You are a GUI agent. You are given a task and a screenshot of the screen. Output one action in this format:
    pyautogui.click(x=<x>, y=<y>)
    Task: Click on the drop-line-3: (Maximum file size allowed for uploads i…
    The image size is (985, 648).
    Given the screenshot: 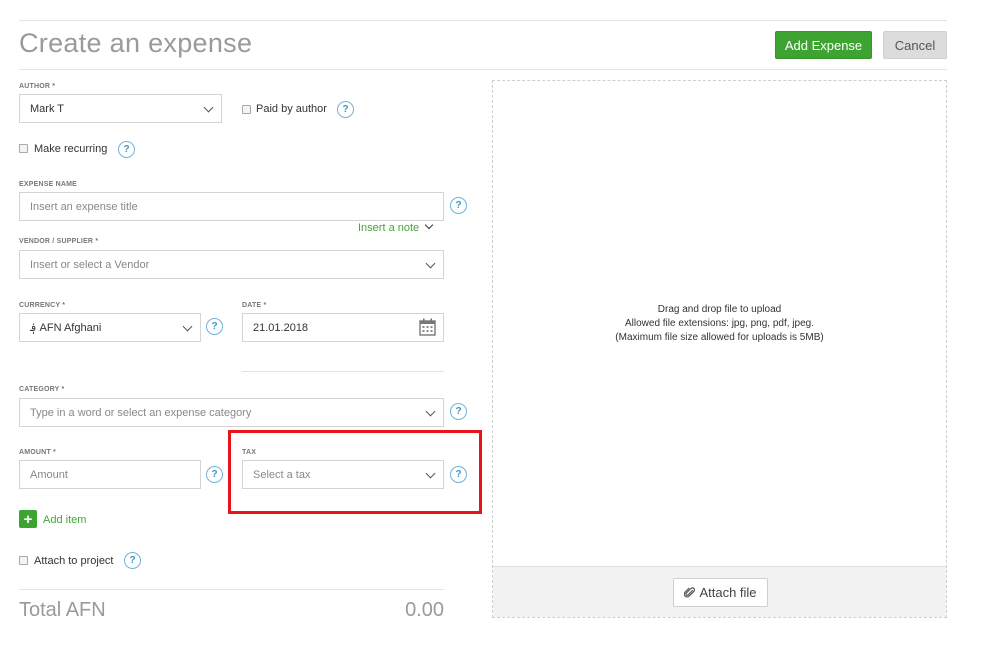 What is the action you would take?
    pyautogui.click(x=719, y=337)
    